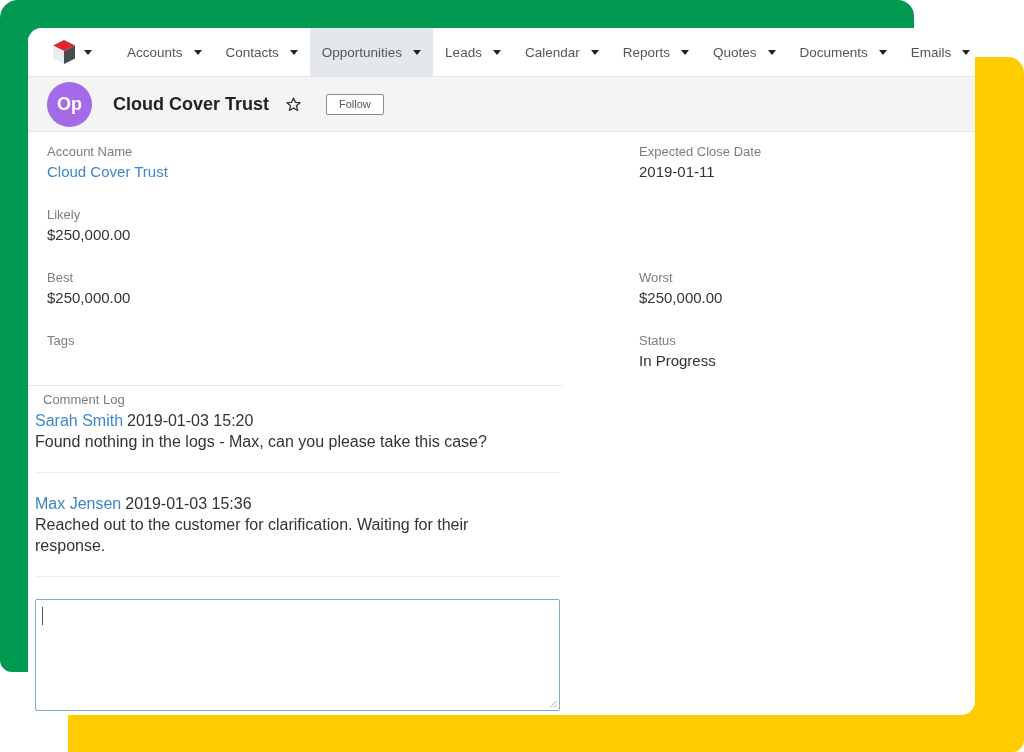  What do you see at coordinates (188, 504) in the screenshot?
I see `comment-time: 2019-01-03 15:36` at bounding box center [188, 504].